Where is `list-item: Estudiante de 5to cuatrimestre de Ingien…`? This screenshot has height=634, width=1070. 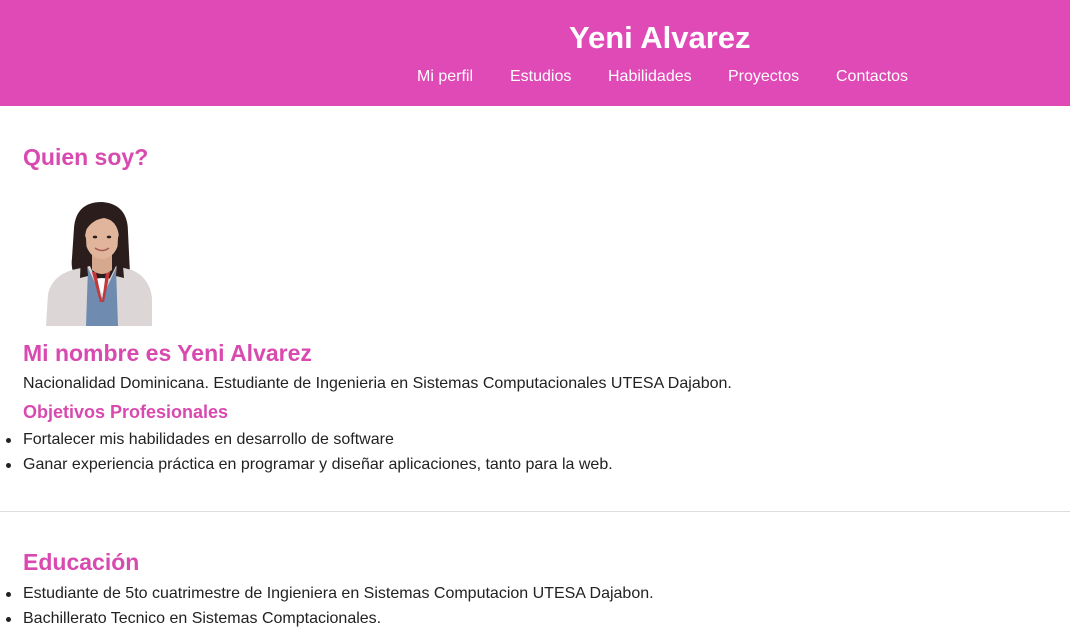 list-item: Estudiante de 5to cuatrimestre de Ingien… is located at coordinates (327, 596).